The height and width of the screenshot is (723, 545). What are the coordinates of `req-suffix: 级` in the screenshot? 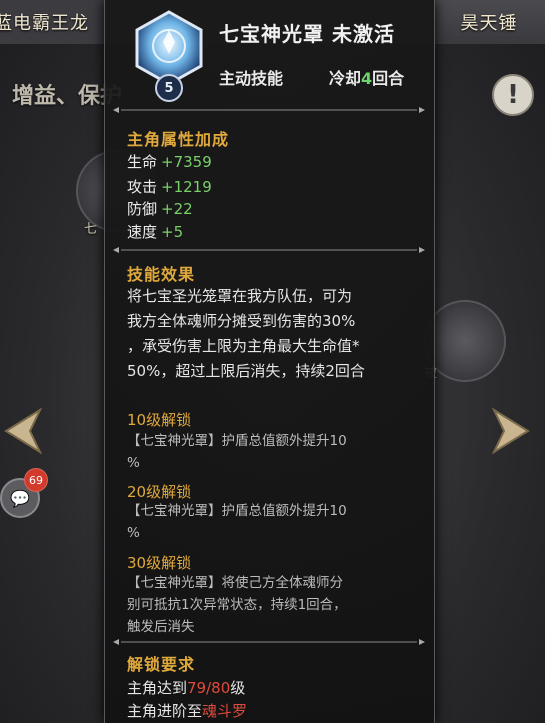 It's located at (238, 688).